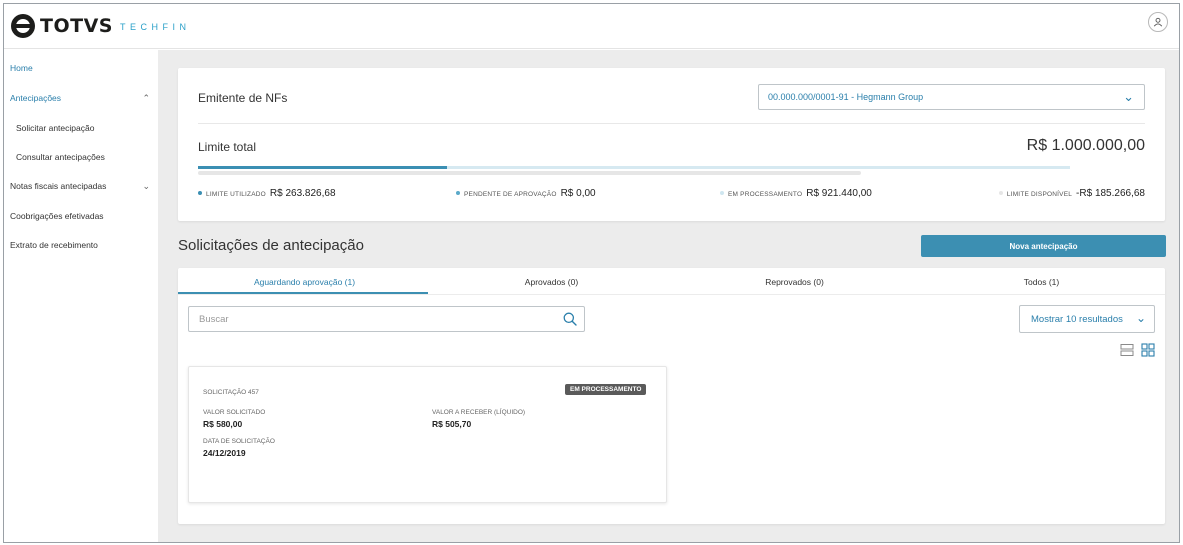 The height and width of the screenshot is (545, 1183). What do you see at coordinates (304, 282) in the screenshot?
I see `tab-aguardando-aprovacao: Aguardando aprovação (1)` at bounding box center [304, 282].